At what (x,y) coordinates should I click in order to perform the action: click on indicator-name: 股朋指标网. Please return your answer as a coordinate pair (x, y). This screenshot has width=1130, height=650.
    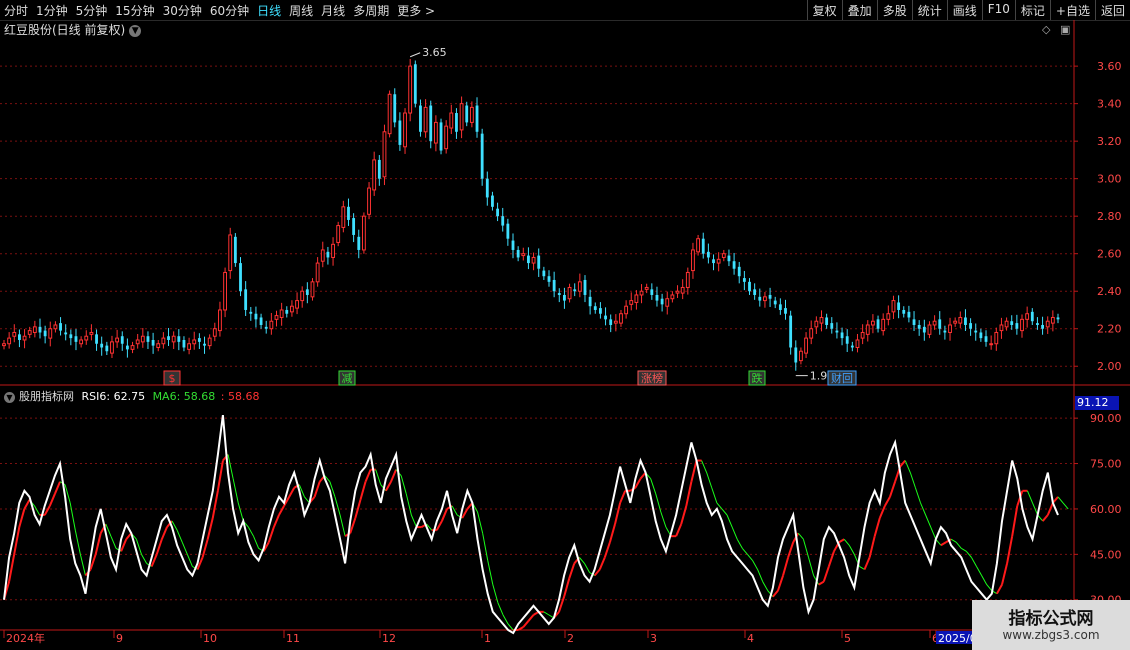
    Looking at the image, I should click on (46, 396).